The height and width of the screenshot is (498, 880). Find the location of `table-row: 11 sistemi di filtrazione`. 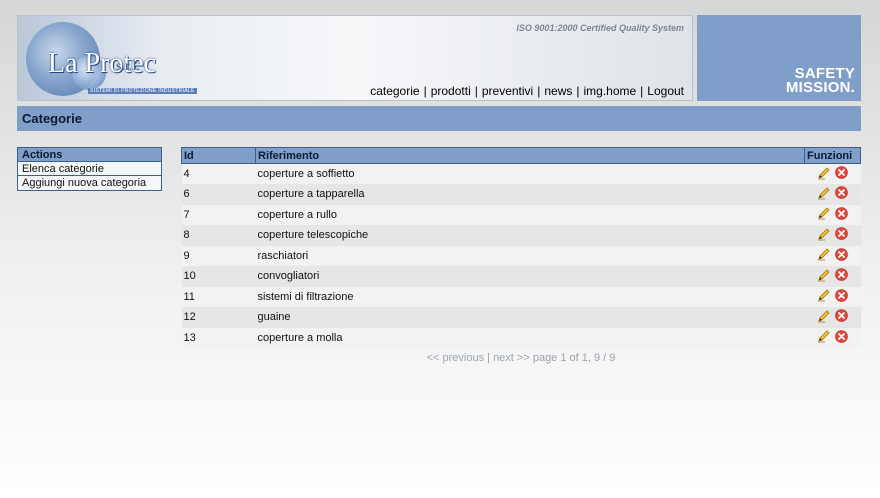

table-row: 11 sistemi di filtrazione is located at coordinates (521, 296).